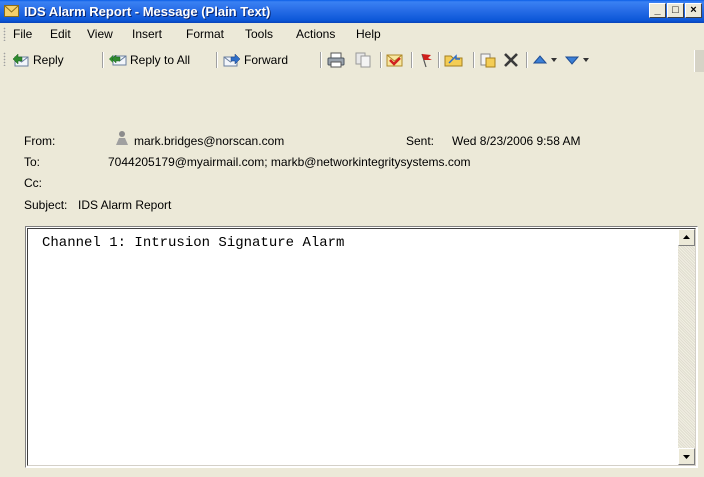 This screenshot has width=704, height=477. What do you see at coordinates (147, 11) in the screenshot?
I see `window-title: IDS Alarm Report - Message (Plain Text)` at bounding box center [147, 11].